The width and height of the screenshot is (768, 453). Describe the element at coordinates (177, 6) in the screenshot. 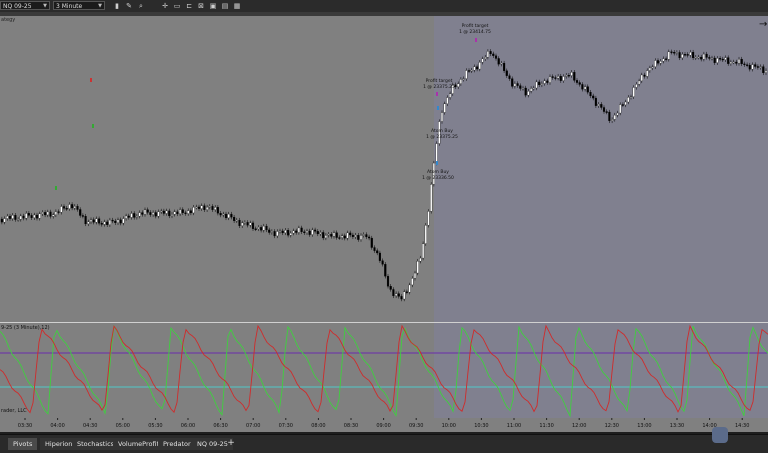

I see `draw-object-icon: ▭` at that location.